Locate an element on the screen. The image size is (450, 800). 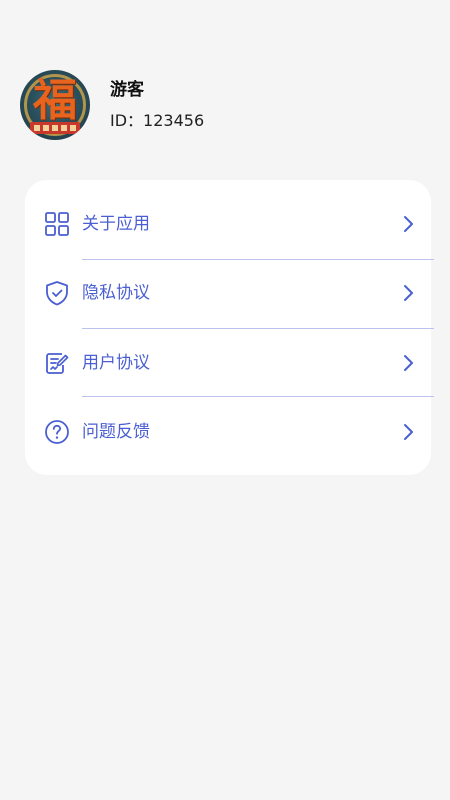
grid-apps-icon is located at coordinates (57, 224).